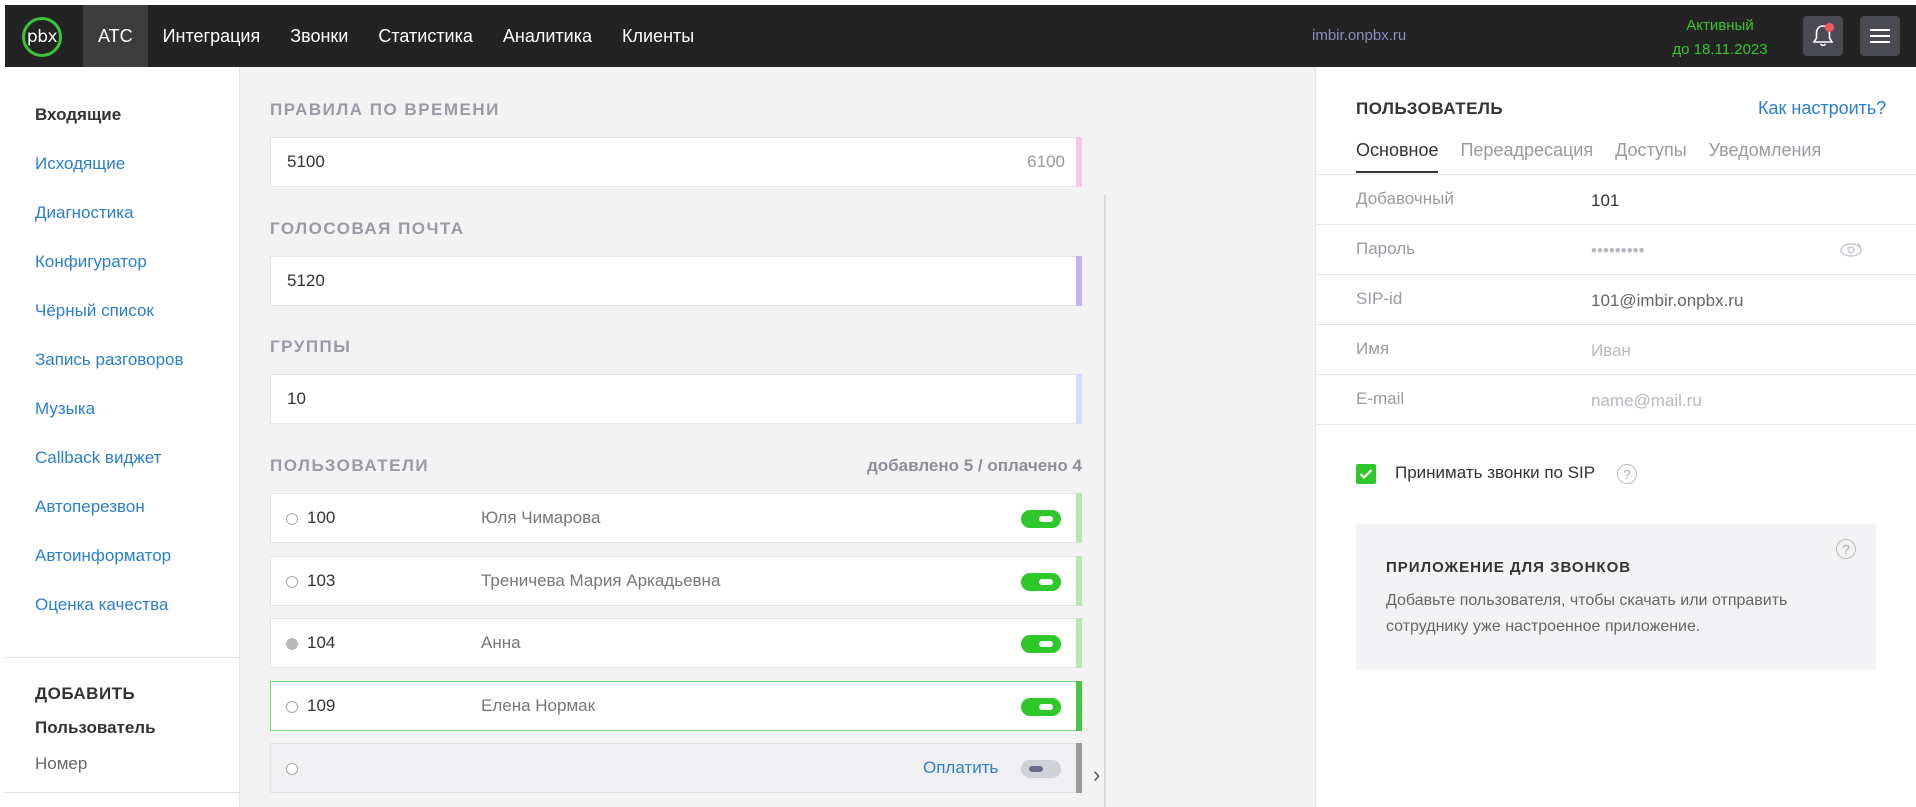  What do you see at coordinates (1720, 25) in the screenshot?
I see `status-active: Активный` at bounding box center [1720, 25].